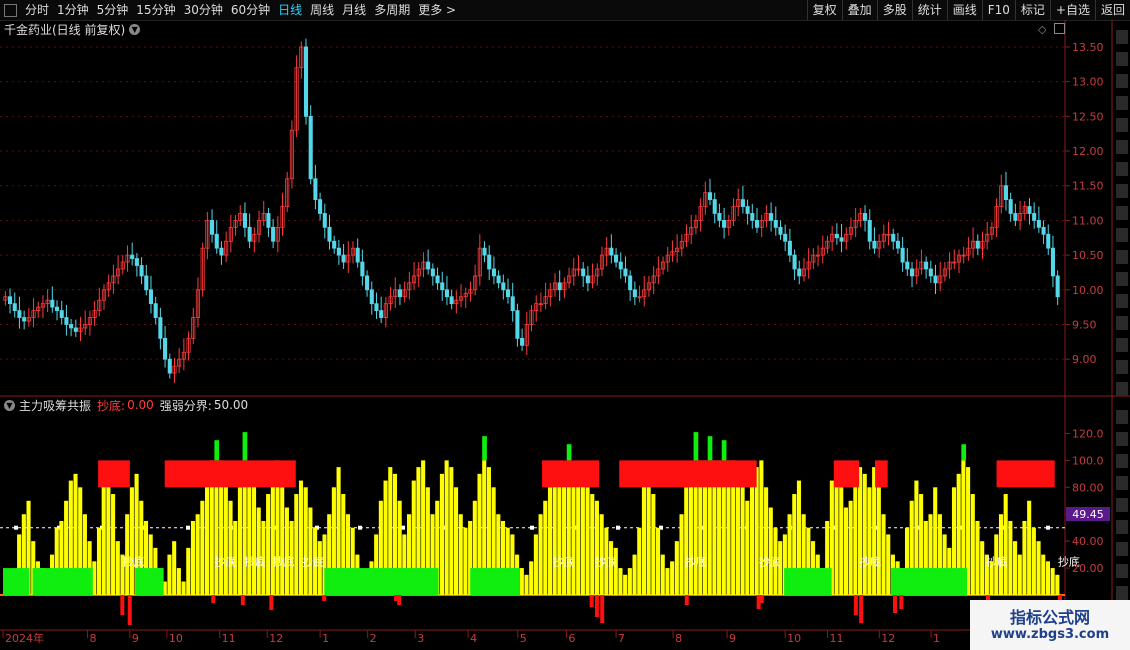 This screenshot has height=650, width=1130. I want to click on tab-period: 1分钟, so click(73, 10).